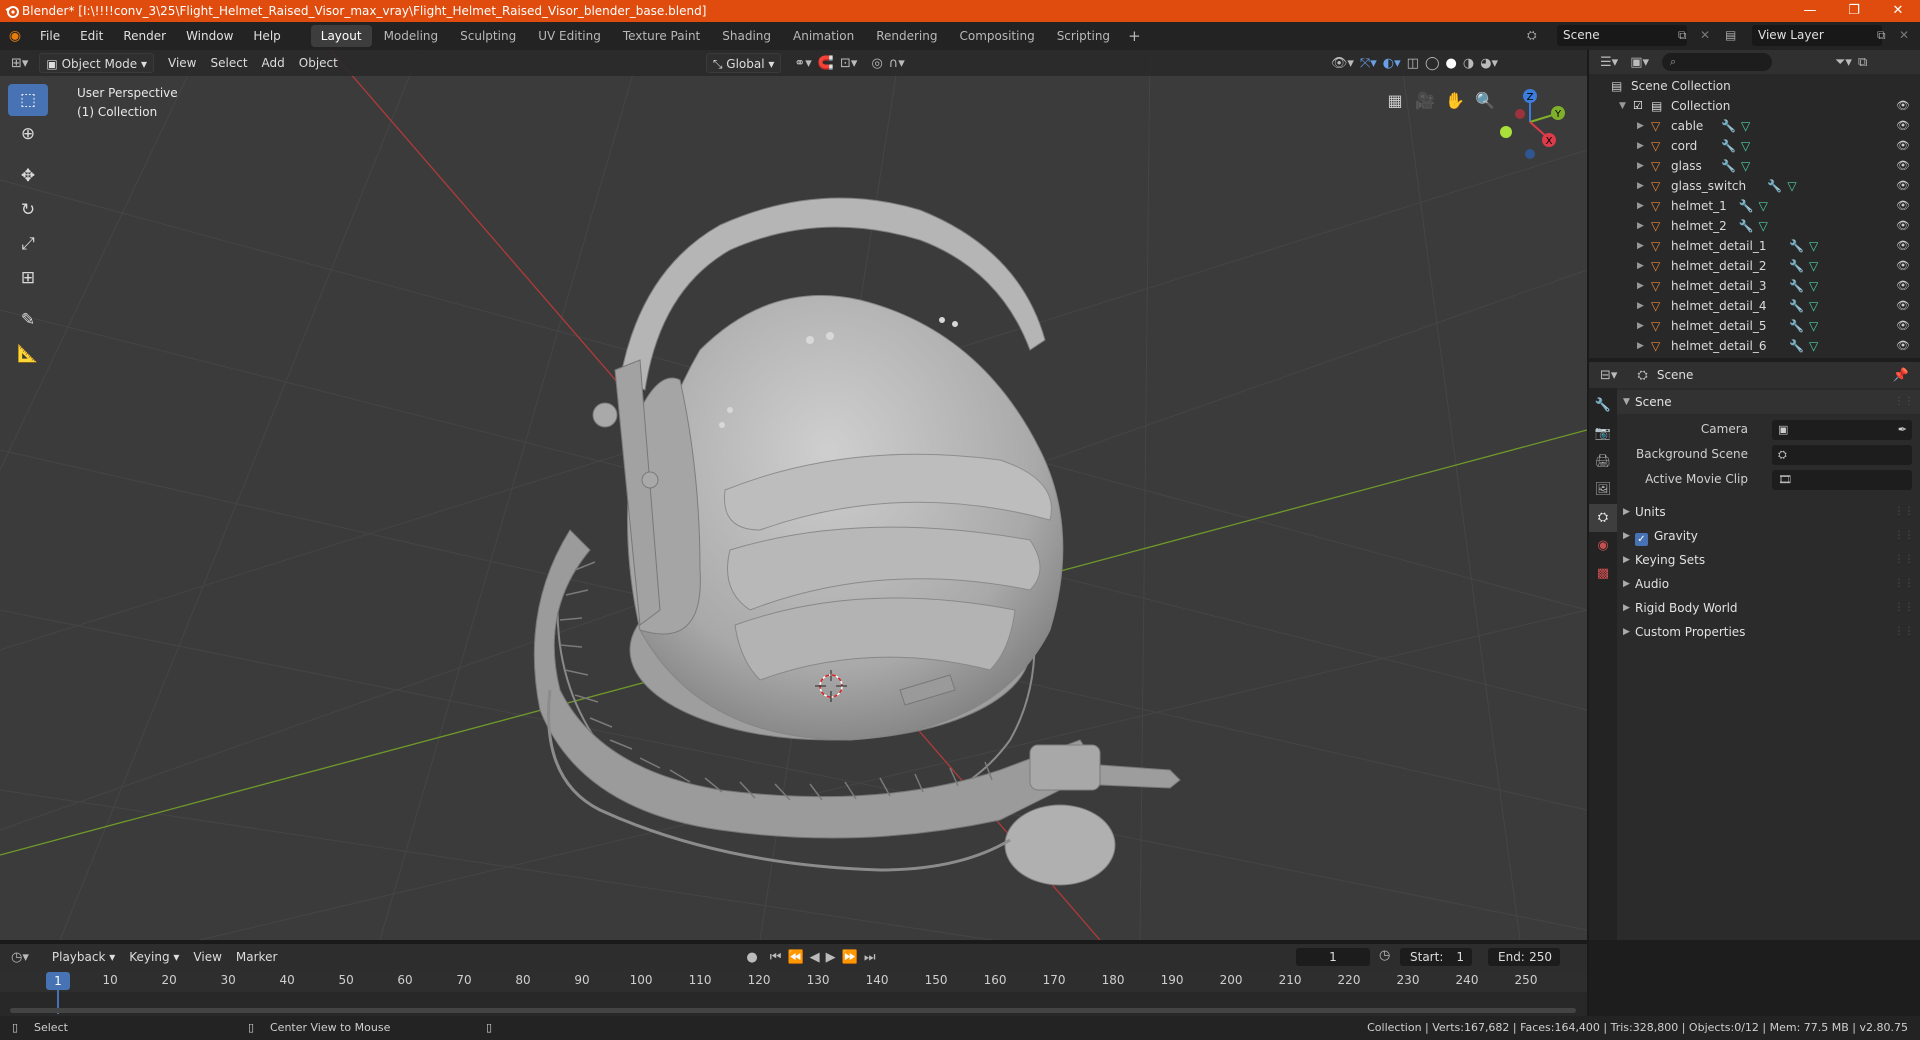 This screenshot has height=1040, width=1920. Describe the element at coordinates (154, 957) in the screenshot. I see `timeline-menu-keying: Keying ▾` at that location.